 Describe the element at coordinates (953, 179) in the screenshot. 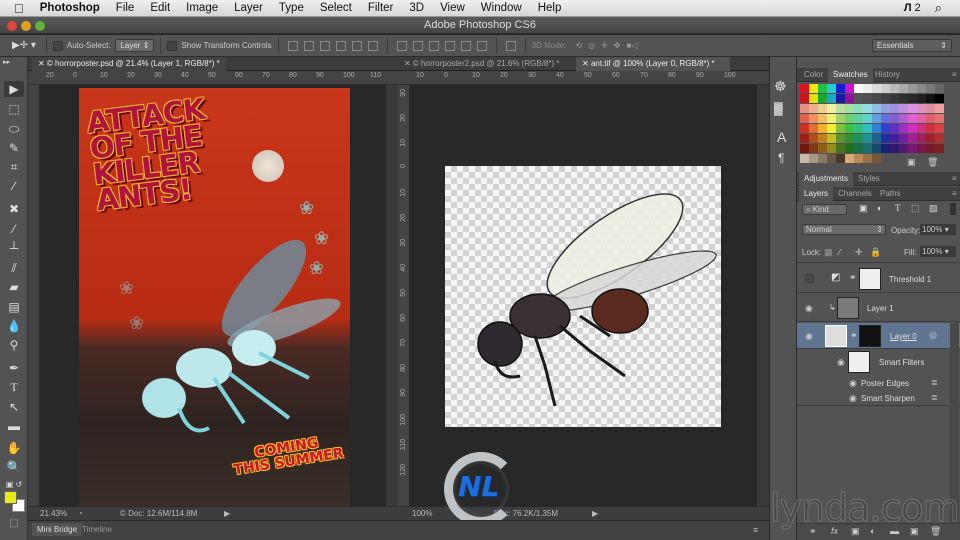

I see `adjustments-menu-icon: ≡` at that location.